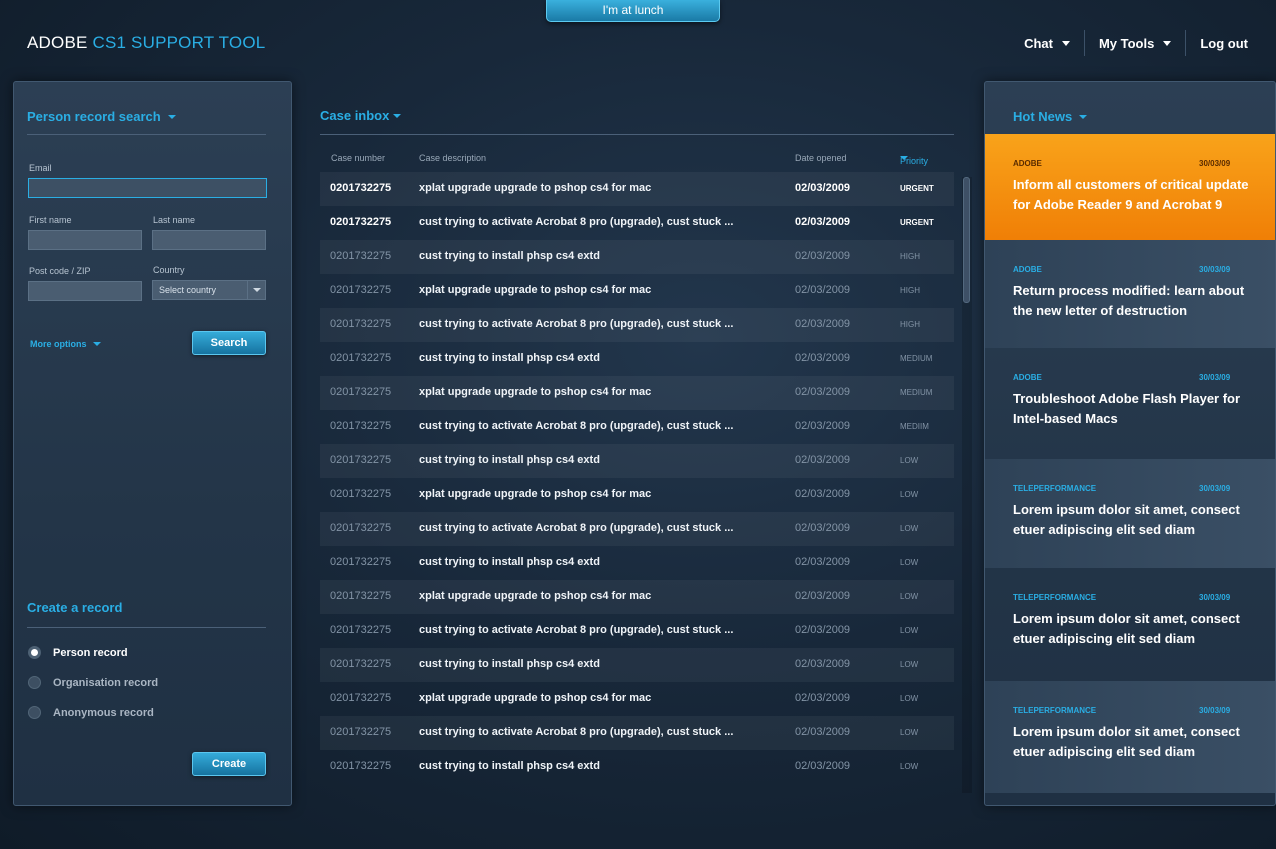  Describe the element at coordinates (1050, 116) in the screenshot. I see `hot-news-header: Hot News` at that location.